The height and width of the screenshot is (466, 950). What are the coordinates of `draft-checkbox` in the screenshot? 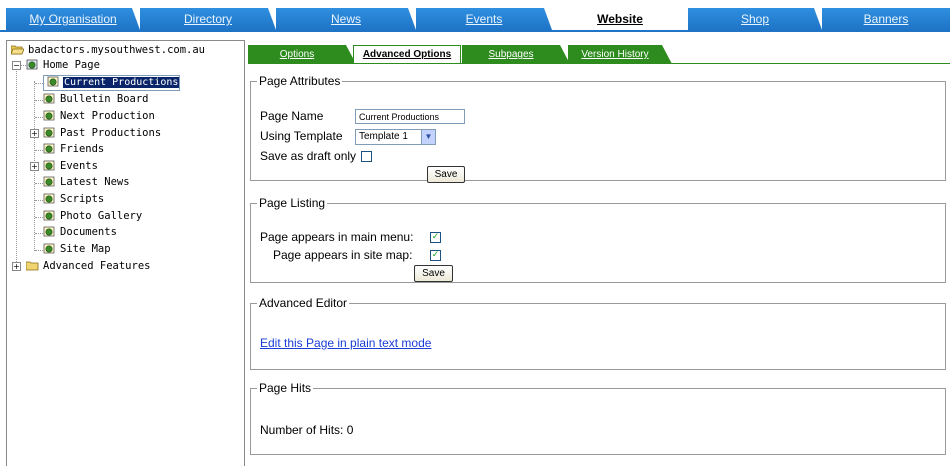 It's located at (366, 156).